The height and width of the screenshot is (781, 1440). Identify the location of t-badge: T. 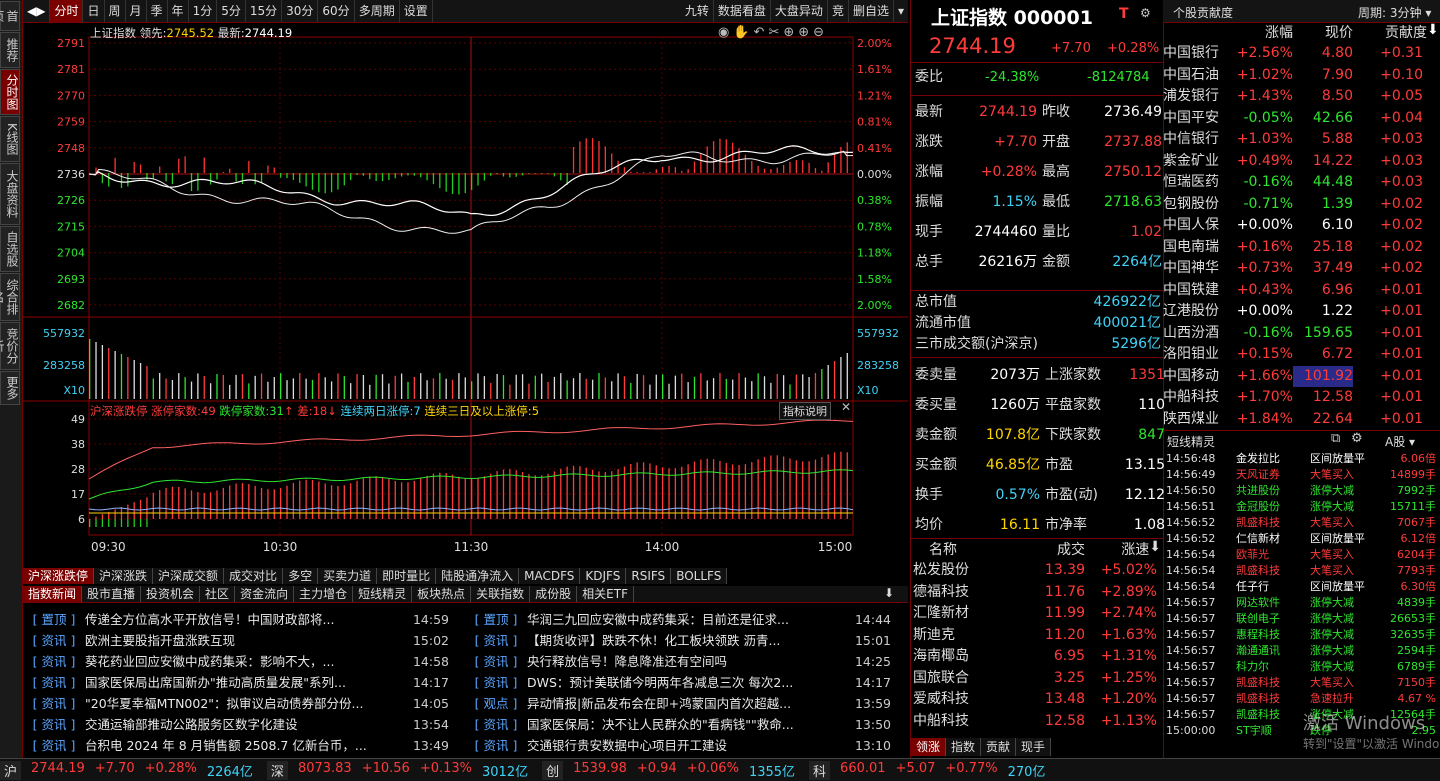
(1124, 14).